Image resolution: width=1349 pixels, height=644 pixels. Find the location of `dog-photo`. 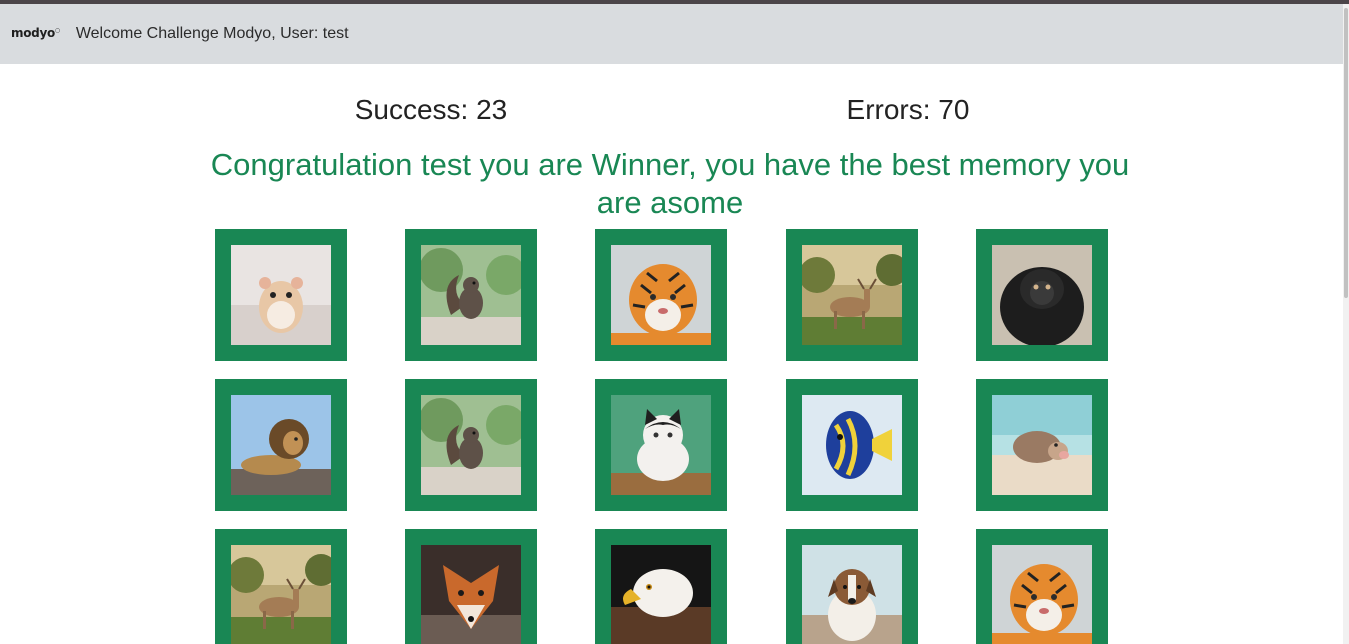

dog-photo is located at coordinates (852, 594).